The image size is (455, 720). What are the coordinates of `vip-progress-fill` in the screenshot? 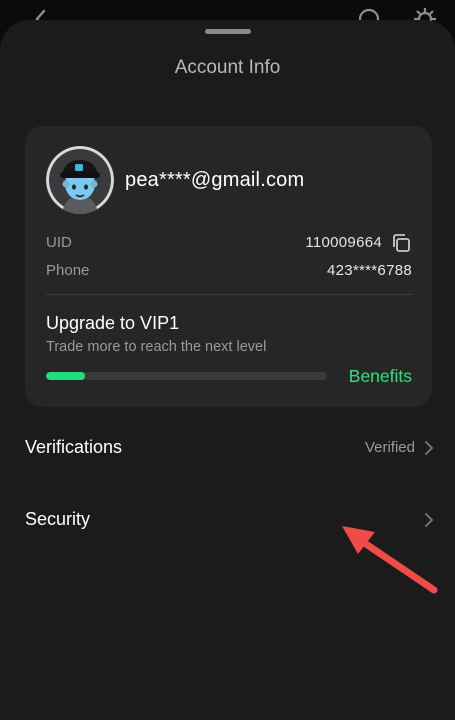 It's located at (66, 376).